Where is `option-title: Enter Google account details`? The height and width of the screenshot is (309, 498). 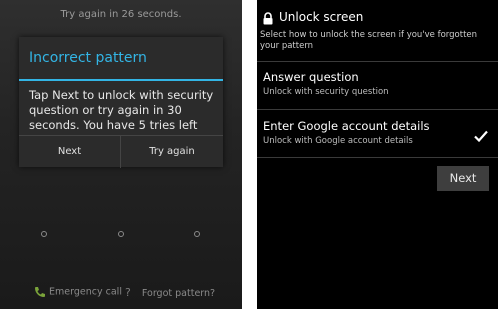 option-title: Enter Google account details is located at coordinates (346, 126).